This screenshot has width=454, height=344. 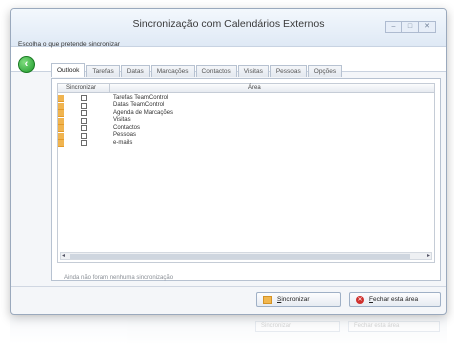 What do you see at coordinates (81, 88) in the screenshot?
I see `column-header-sync: Sincronizar` at bounding box center [81, 88].